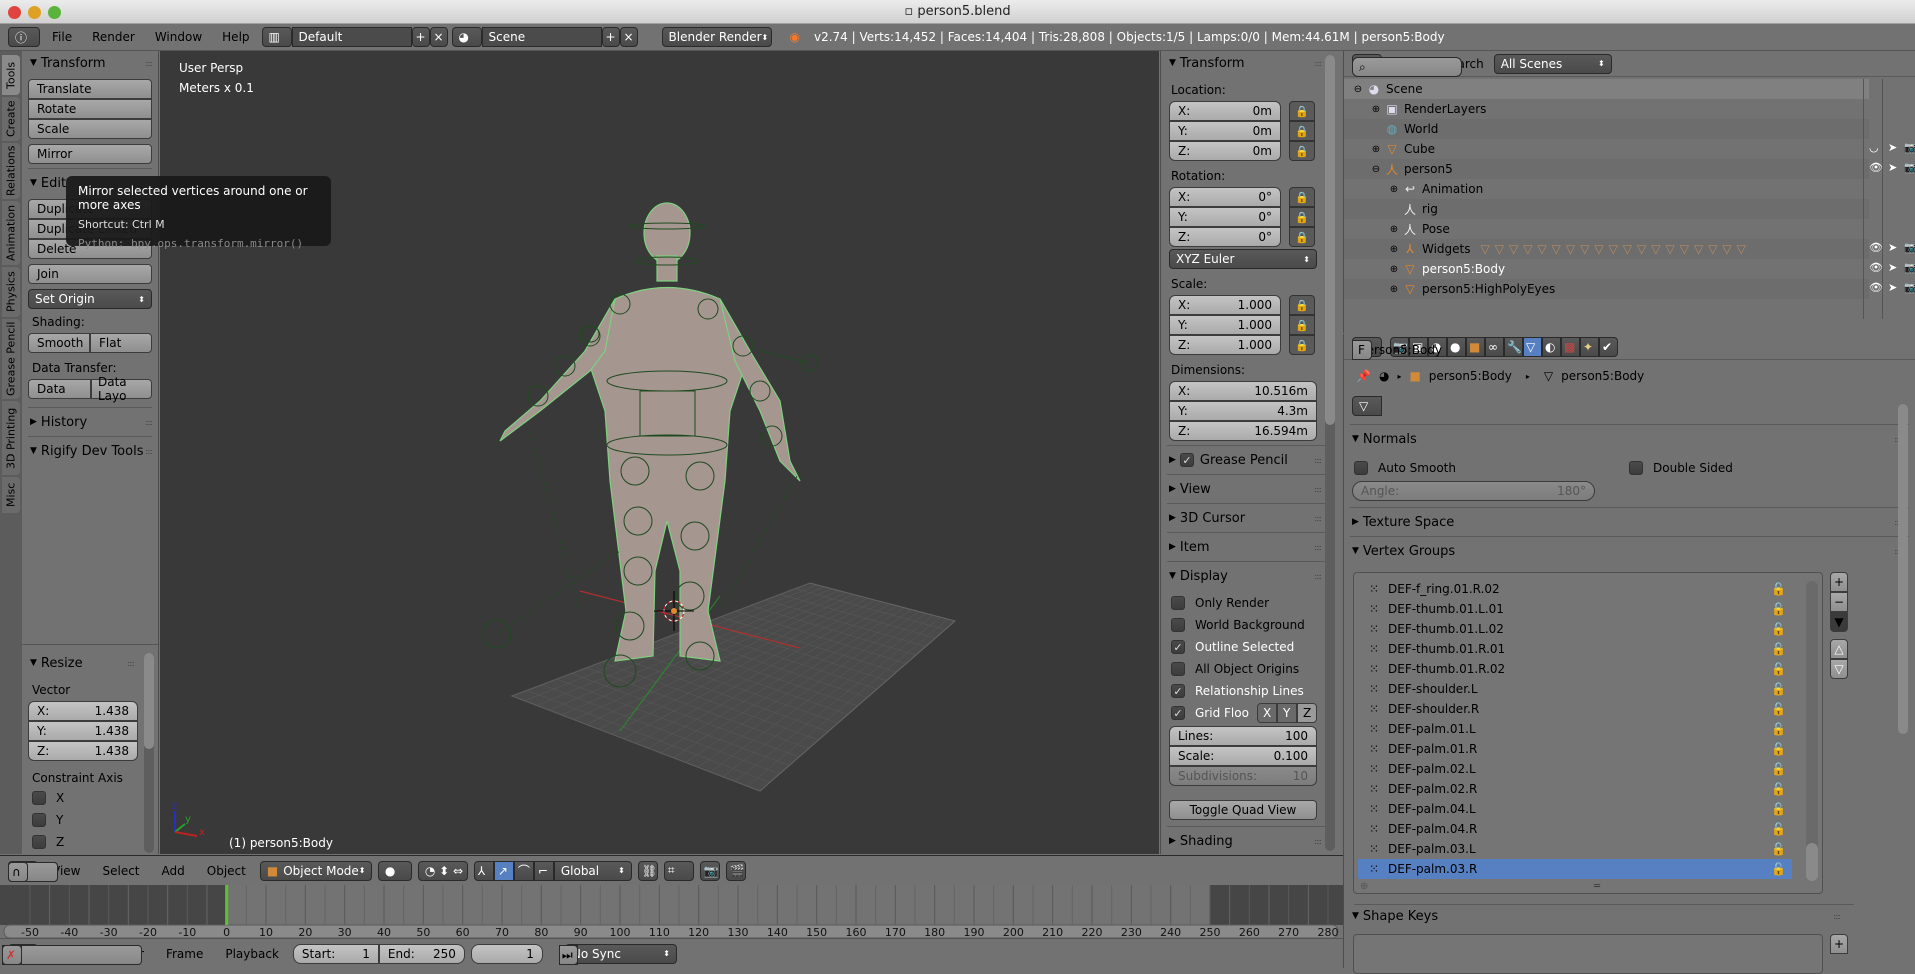 Image resolution: width=1915 pixels, height=974 pixels. Describe the element at coordinates (90, 154) in the screenshot. I see `mirror-button: Mirror` at that location.